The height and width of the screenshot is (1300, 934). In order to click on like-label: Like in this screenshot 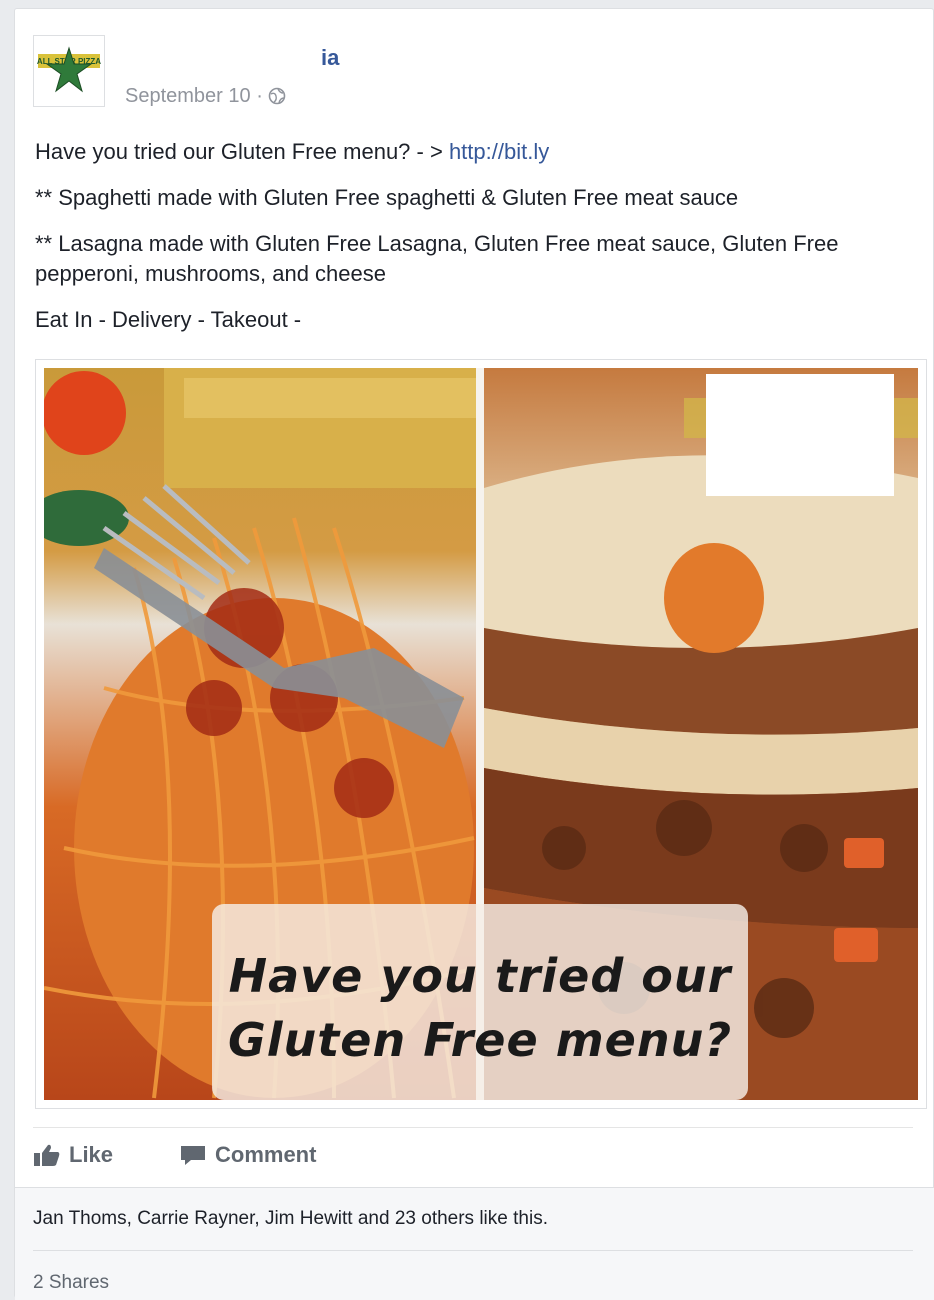, I will do `click(91, 1154)`.